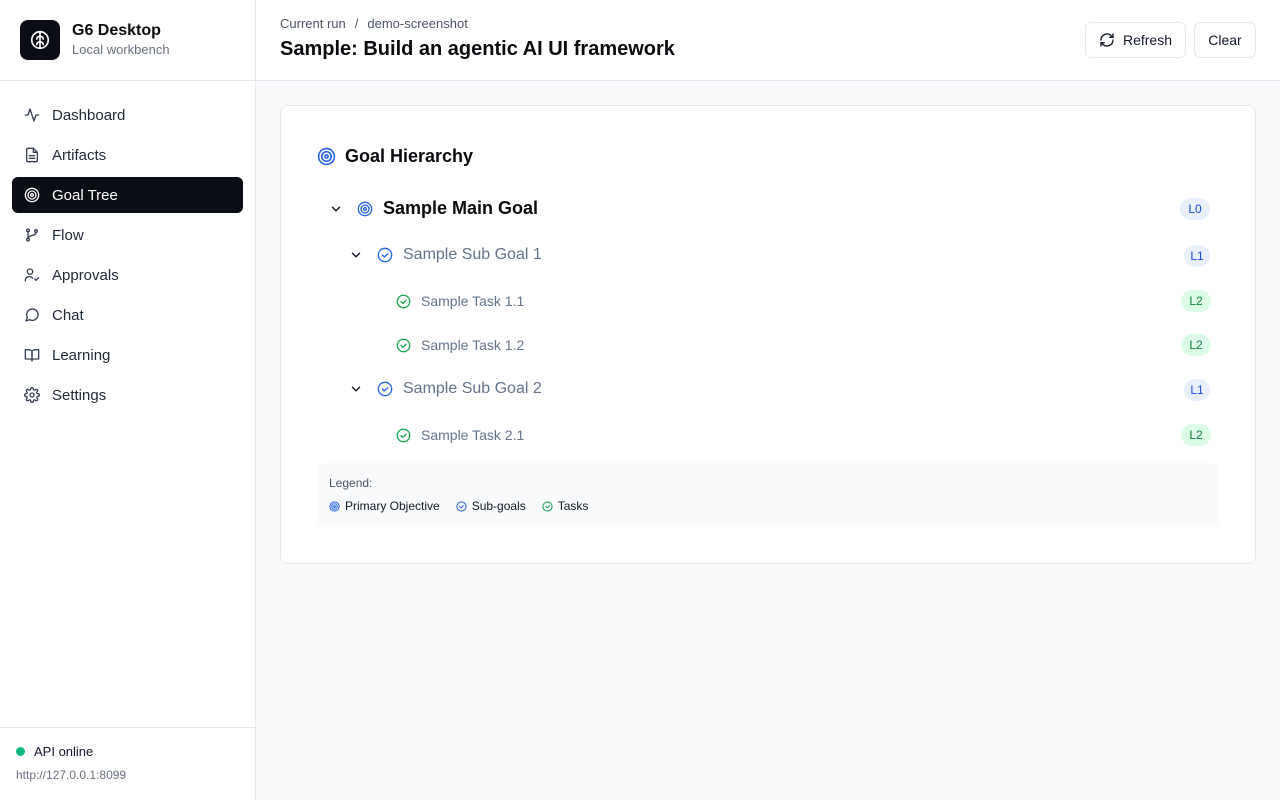  I want to click on gear-icon, so click(32, 395).